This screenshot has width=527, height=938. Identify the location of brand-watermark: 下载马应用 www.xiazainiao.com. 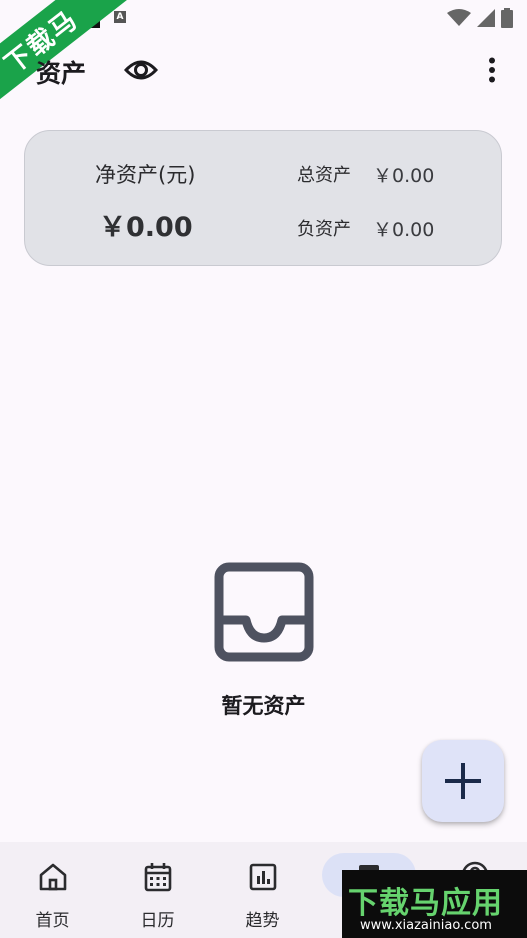
(434, 904).